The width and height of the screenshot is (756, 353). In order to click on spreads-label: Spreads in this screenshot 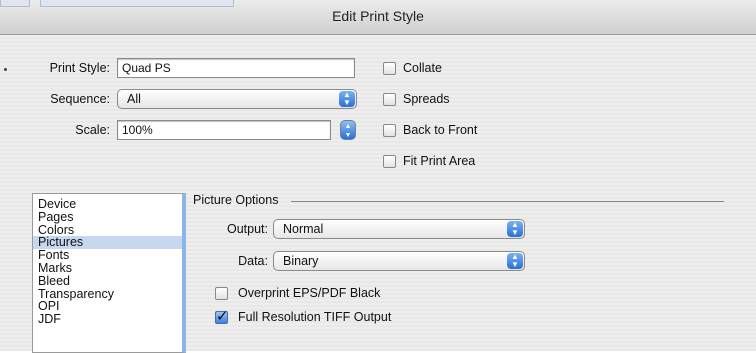, I will do `click(426, 99)`.